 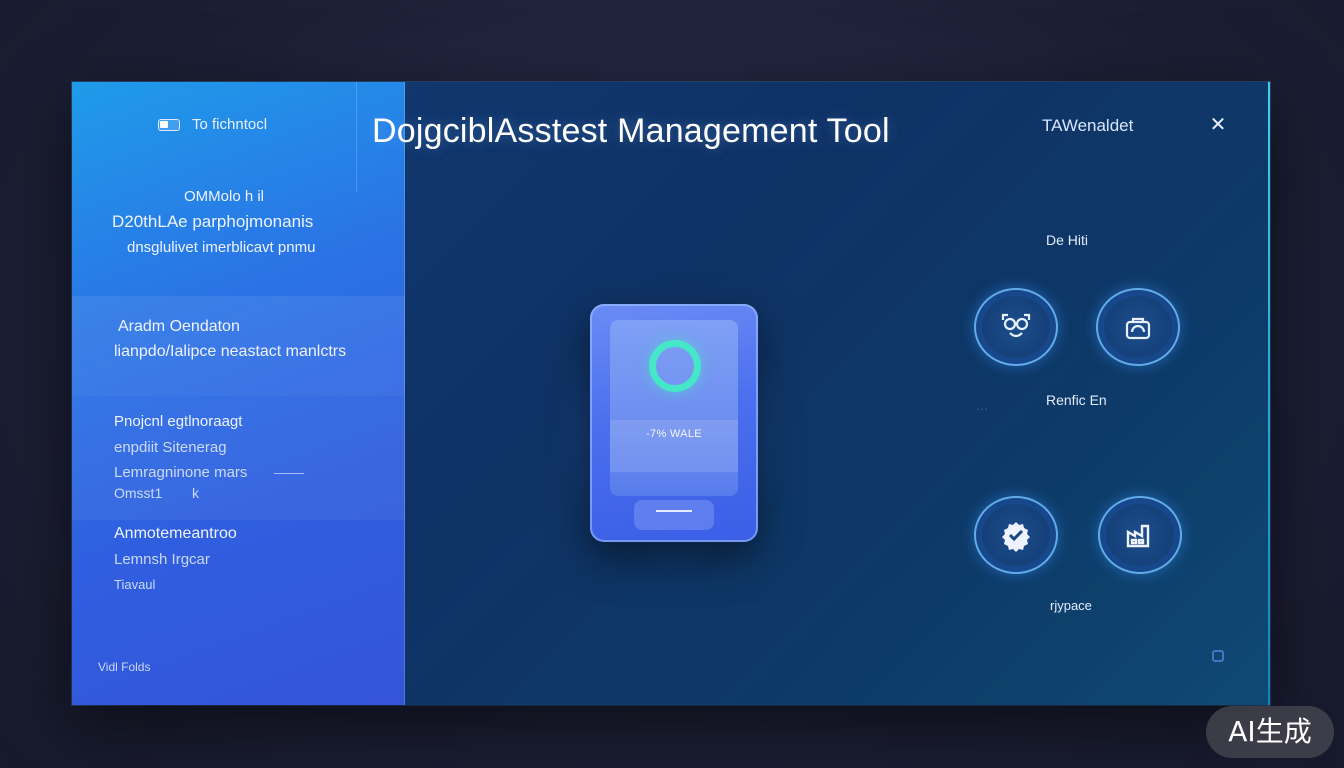 What do you see at coordinates (230, 351) in the screenshot?
I see `sidebar-text: lianpdo/Ialipce neastact manlctrs` at bounding box center [230, 351].